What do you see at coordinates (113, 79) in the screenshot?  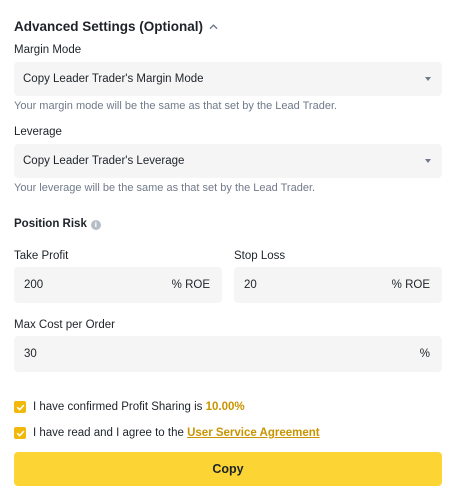 I see `margin-mode-value: Copy Leader Trader's Margin Mode` at bounding box center [113, 79].